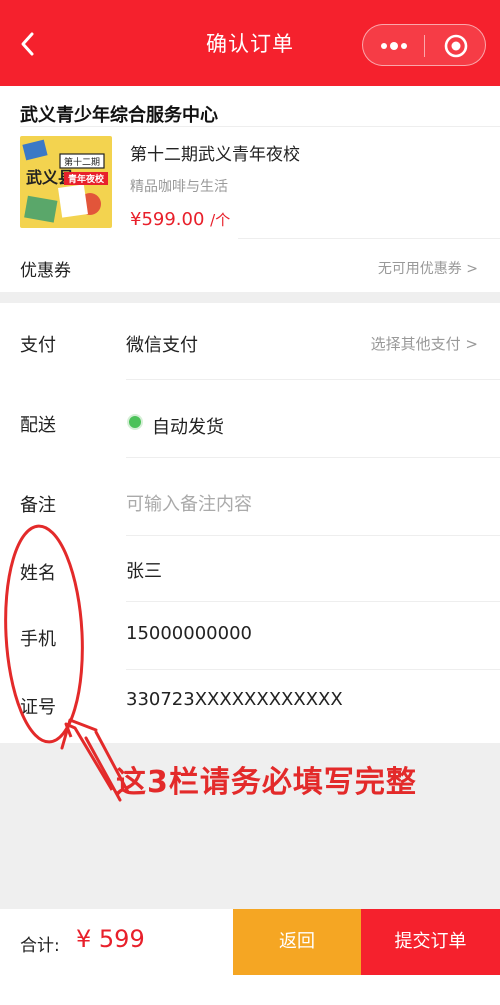  Describe the element at coordinates (220, 220) in the screenshot. I see `price-unit: /个` at that location.